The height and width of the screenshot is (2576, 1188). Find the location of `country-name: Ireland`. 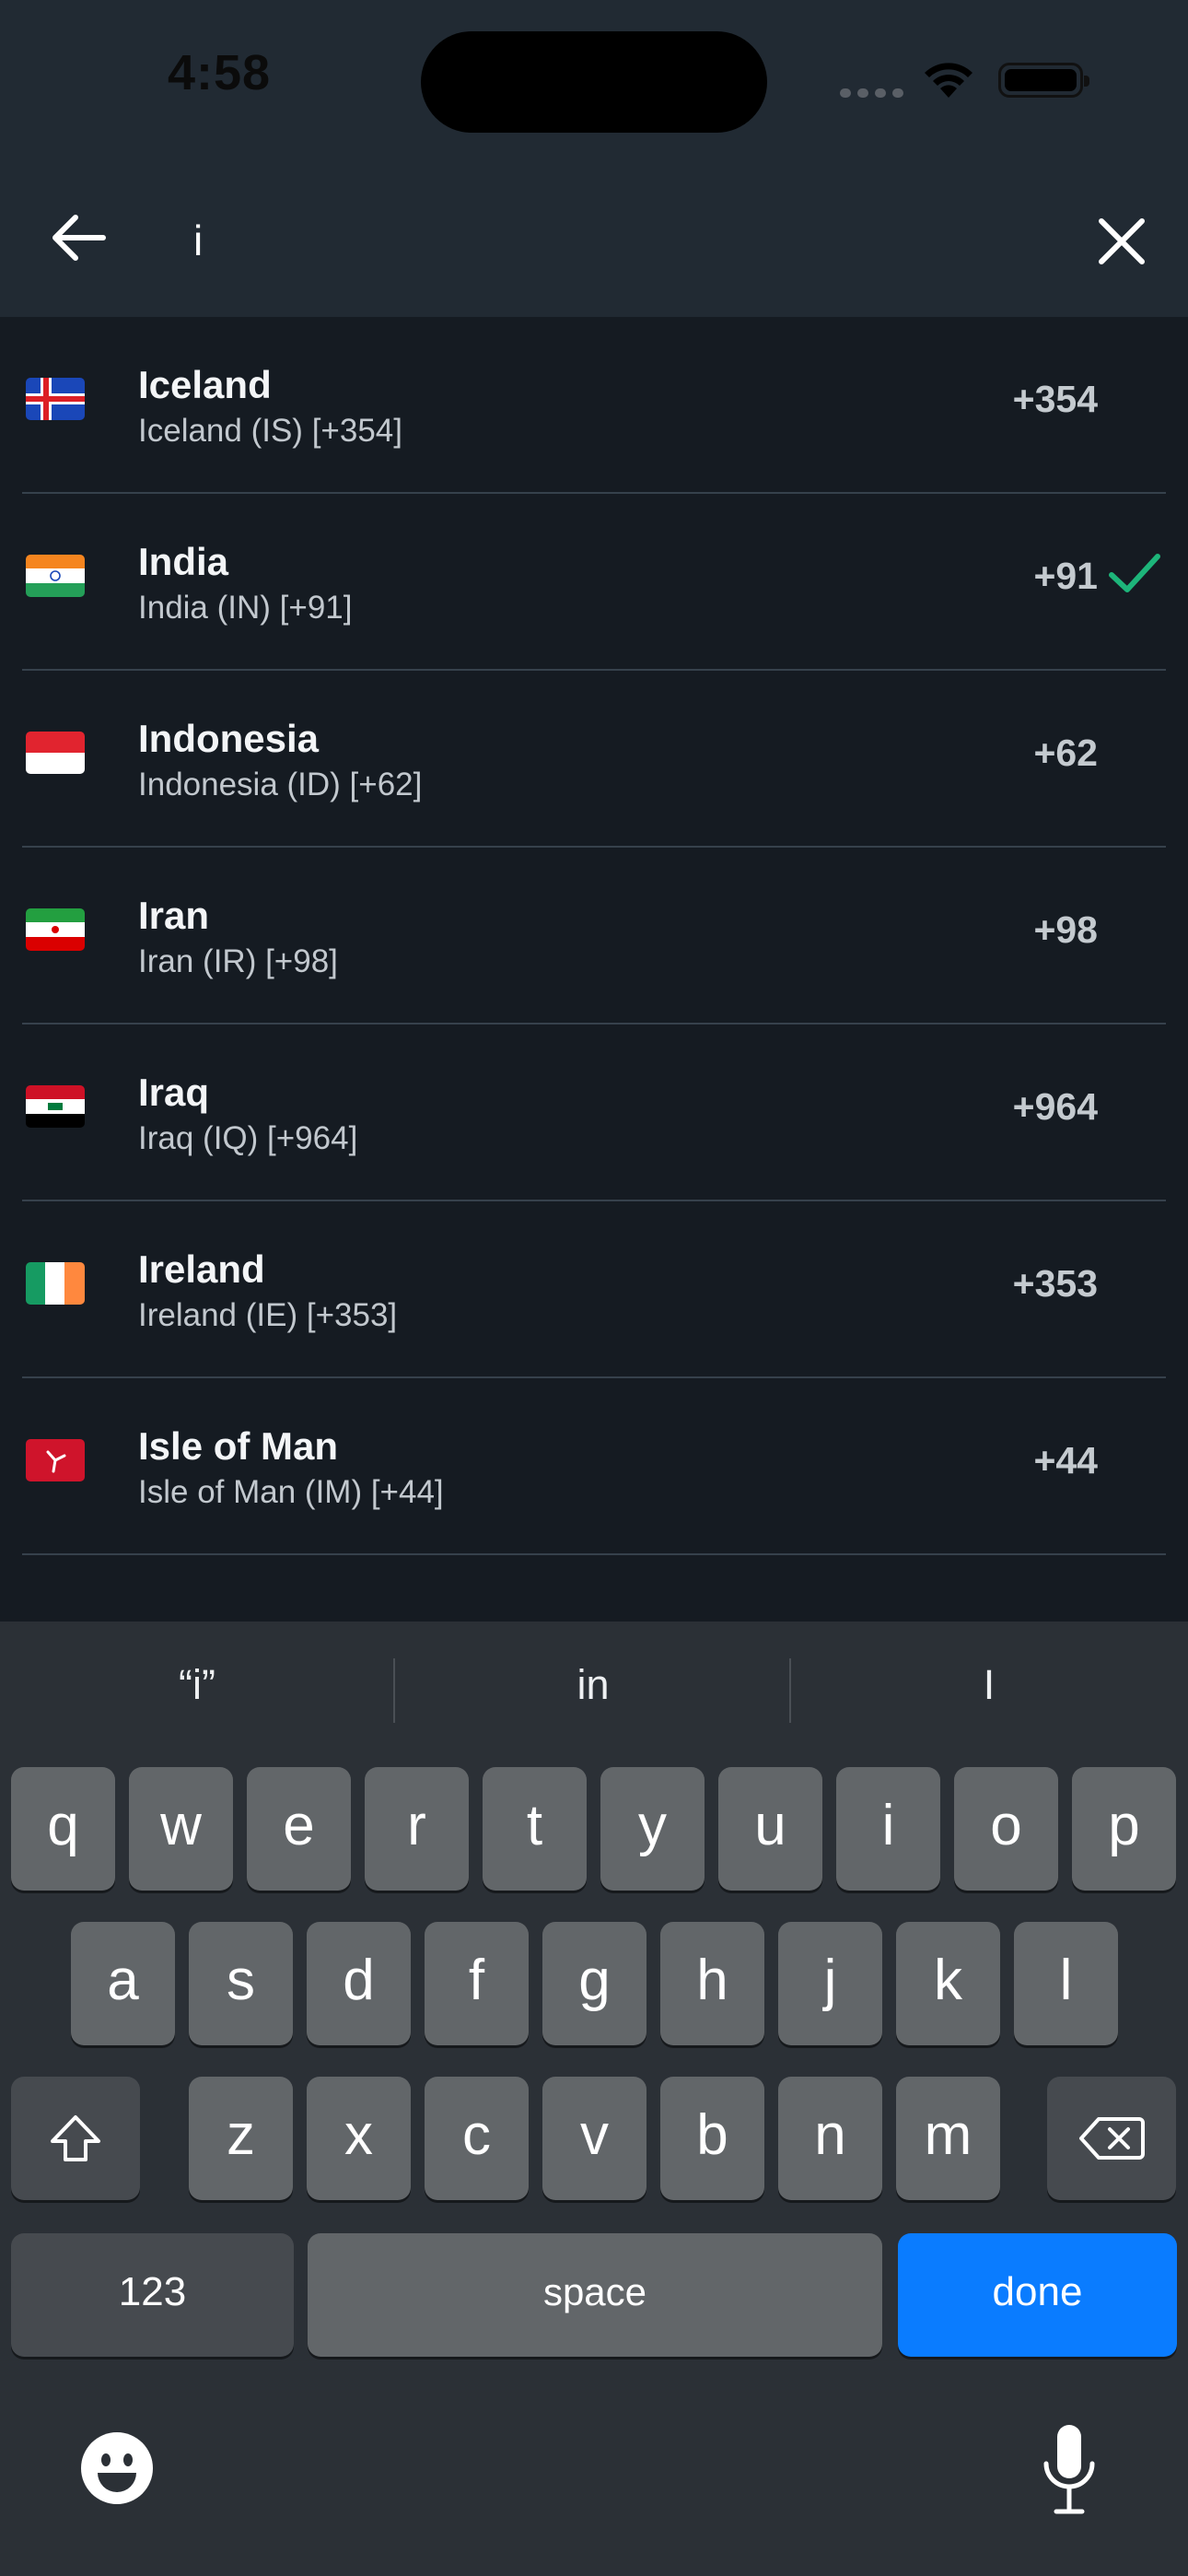

country-name: Ireland is located at coordinates (201, 1269).